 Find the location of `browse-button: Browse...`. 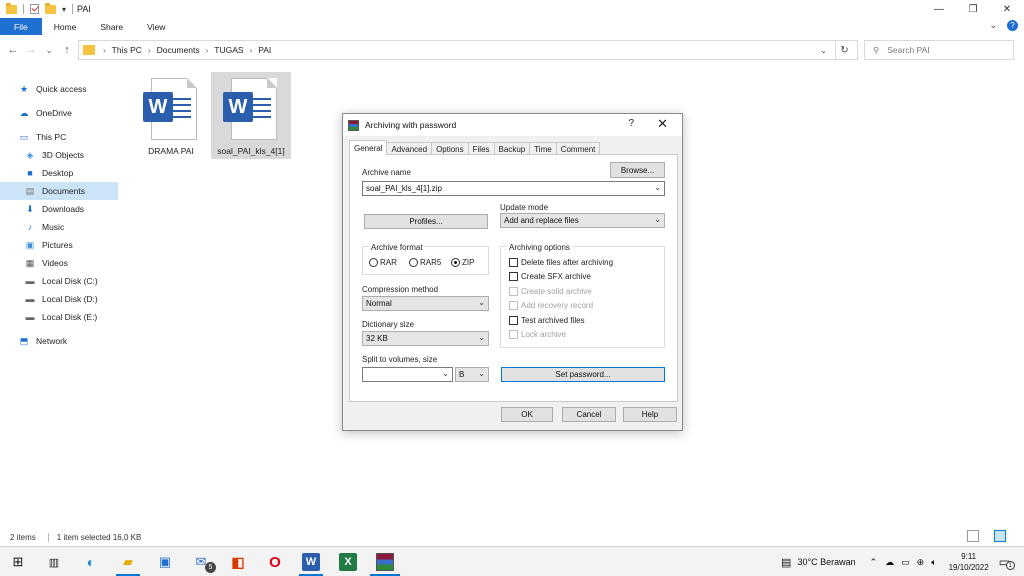

browse-button: Browse... is located at coordinates (637, 170).